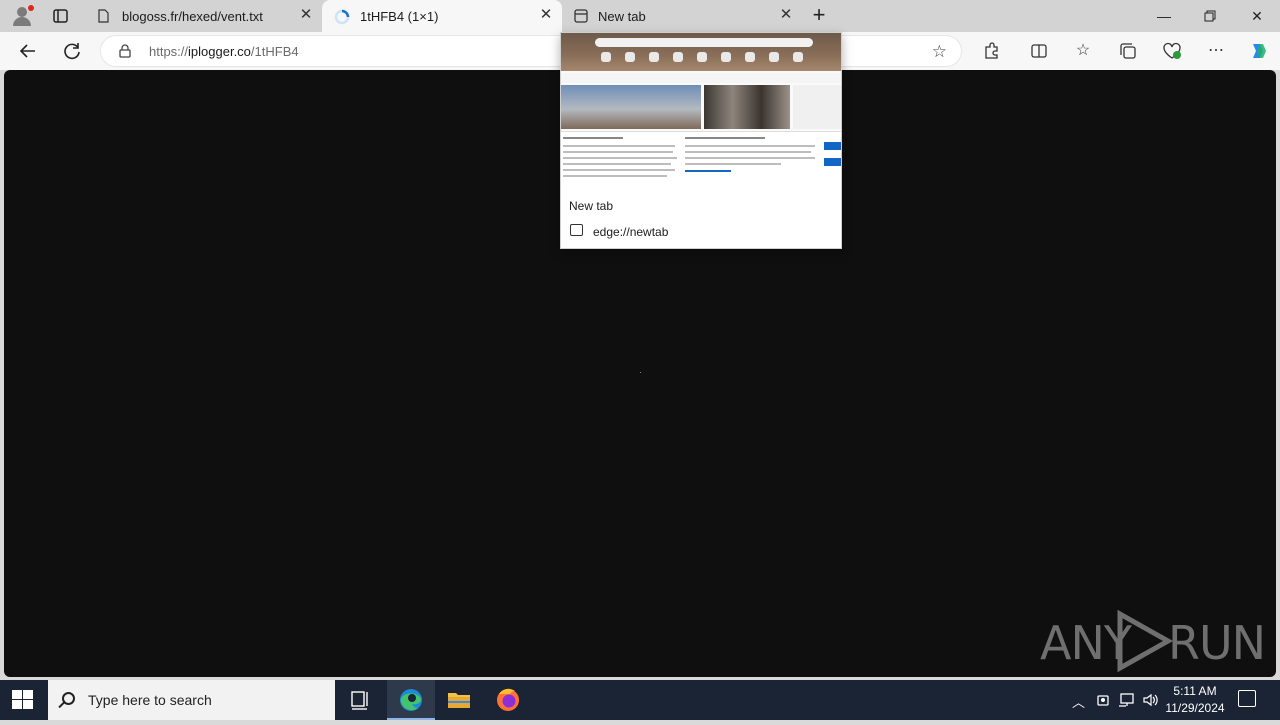 The image size is (1280, 725). I want to click on taskbar-search-box: Type here to search, so click(191, 700).